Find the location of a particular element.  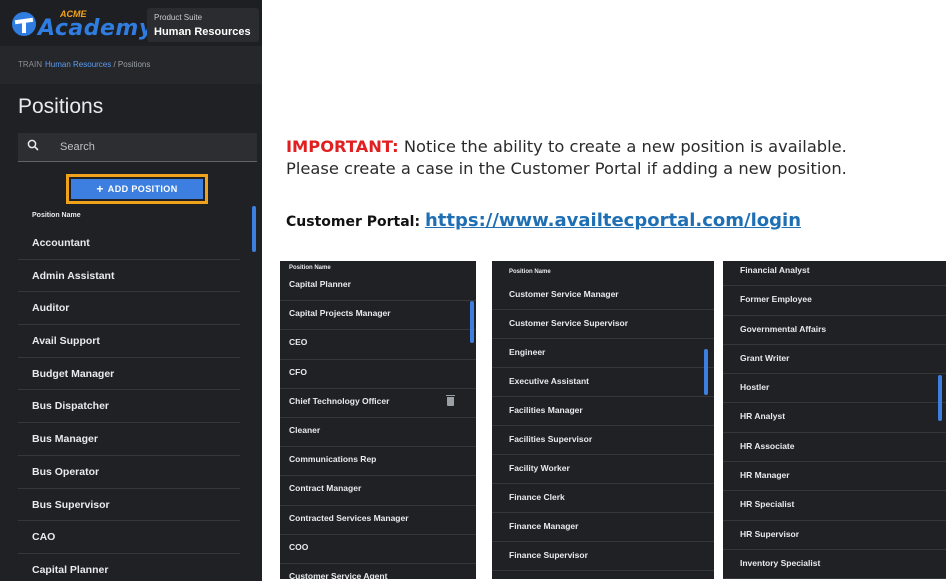

list-item: Admin Assistant is located at coordinates (129, 276).